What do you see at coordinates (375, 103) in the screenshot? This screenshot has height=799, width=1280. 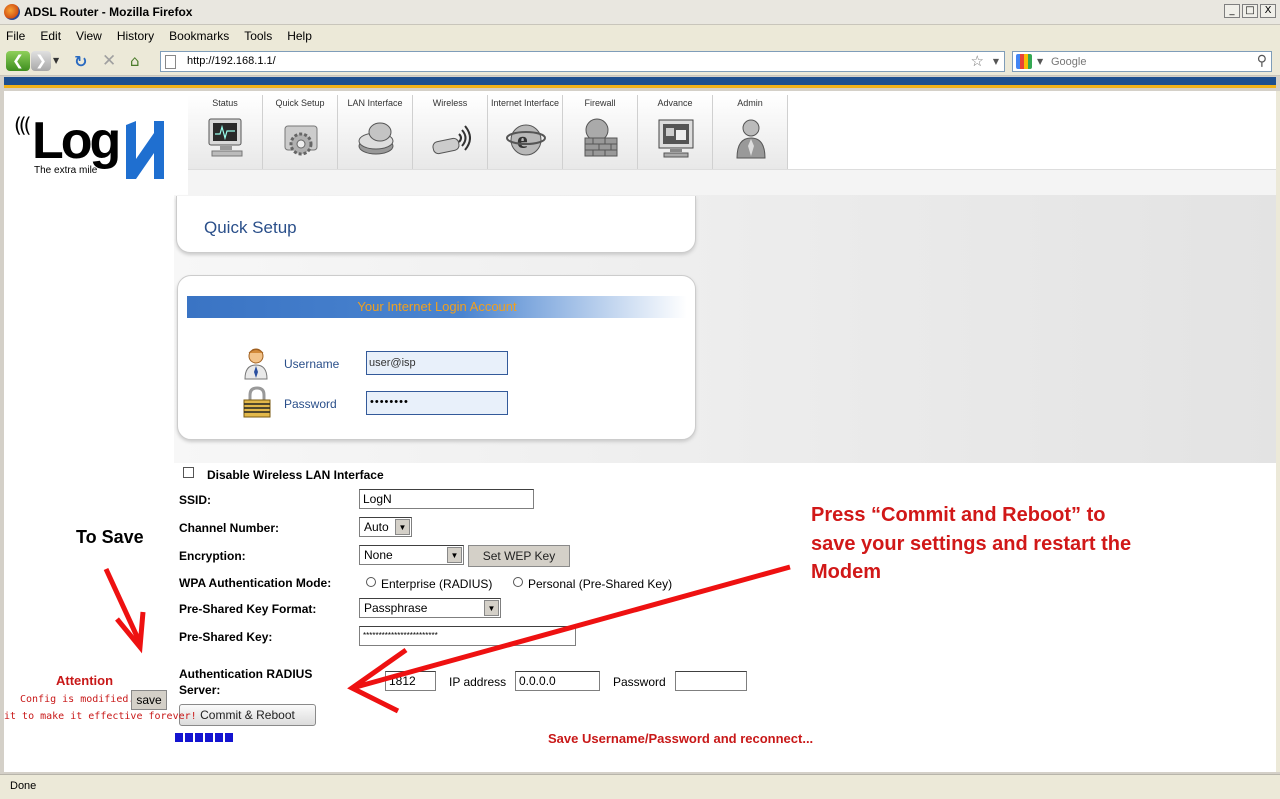 I see `tab-label: LAN Interface` at bounding box center [375, 103].